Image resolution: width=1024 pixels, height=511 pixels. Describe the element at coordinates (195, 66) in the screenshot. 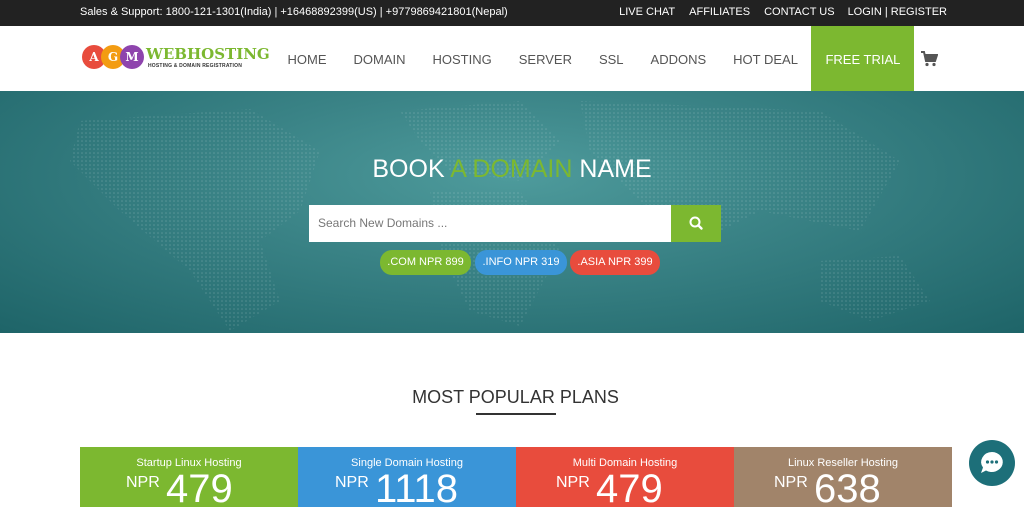

I see `logo-subtext: HOSTING & DOMAIN REGISTRATION` at that location.